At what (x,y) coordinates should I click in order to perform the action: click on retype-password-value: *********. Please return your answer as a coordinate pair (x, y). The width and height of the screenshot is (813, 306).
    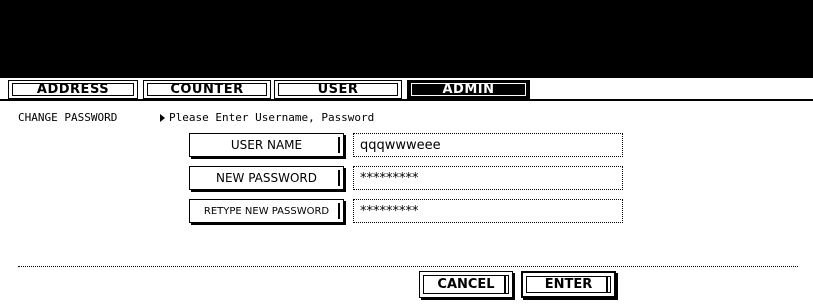
    Looking at the image, I should click on (389, 211).